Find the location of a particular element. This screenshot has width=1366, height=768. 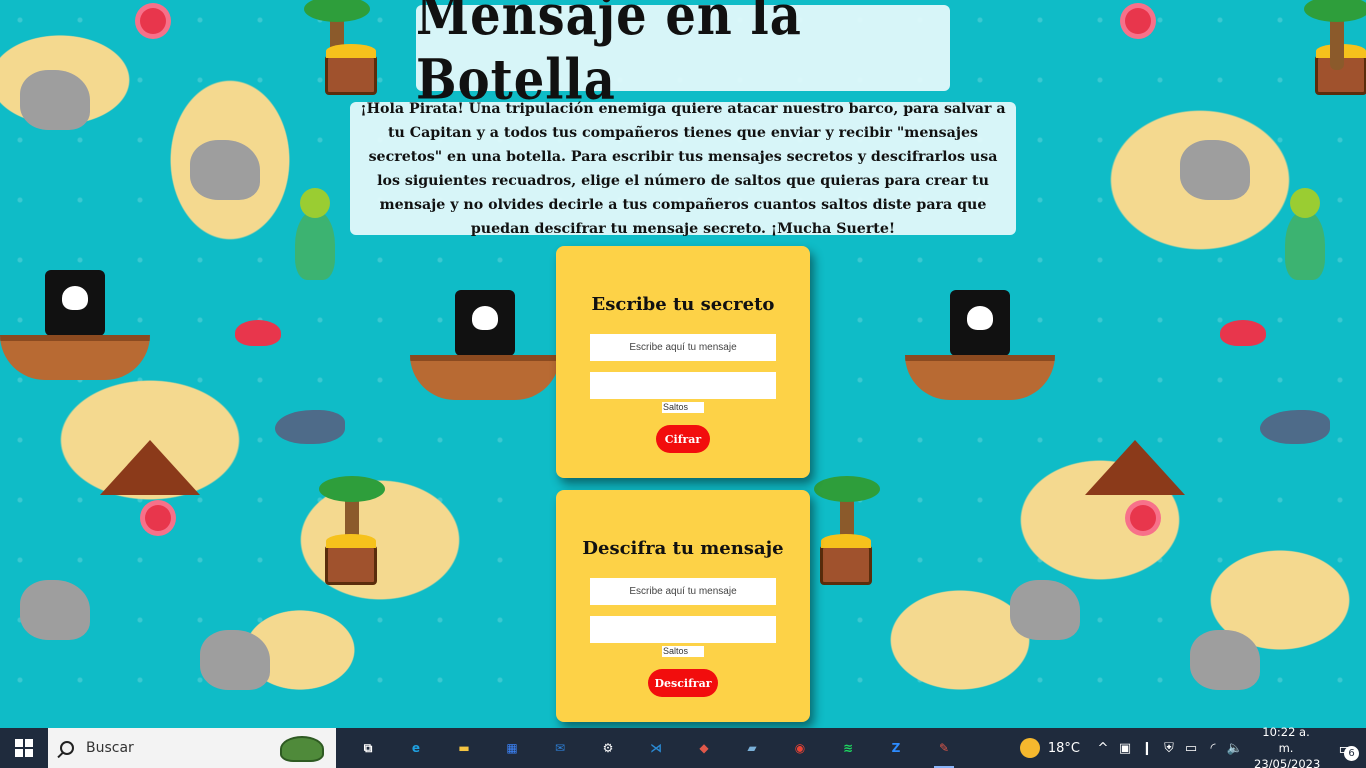

wifi-icon: ◜ is located at coordinates (1213, 748).